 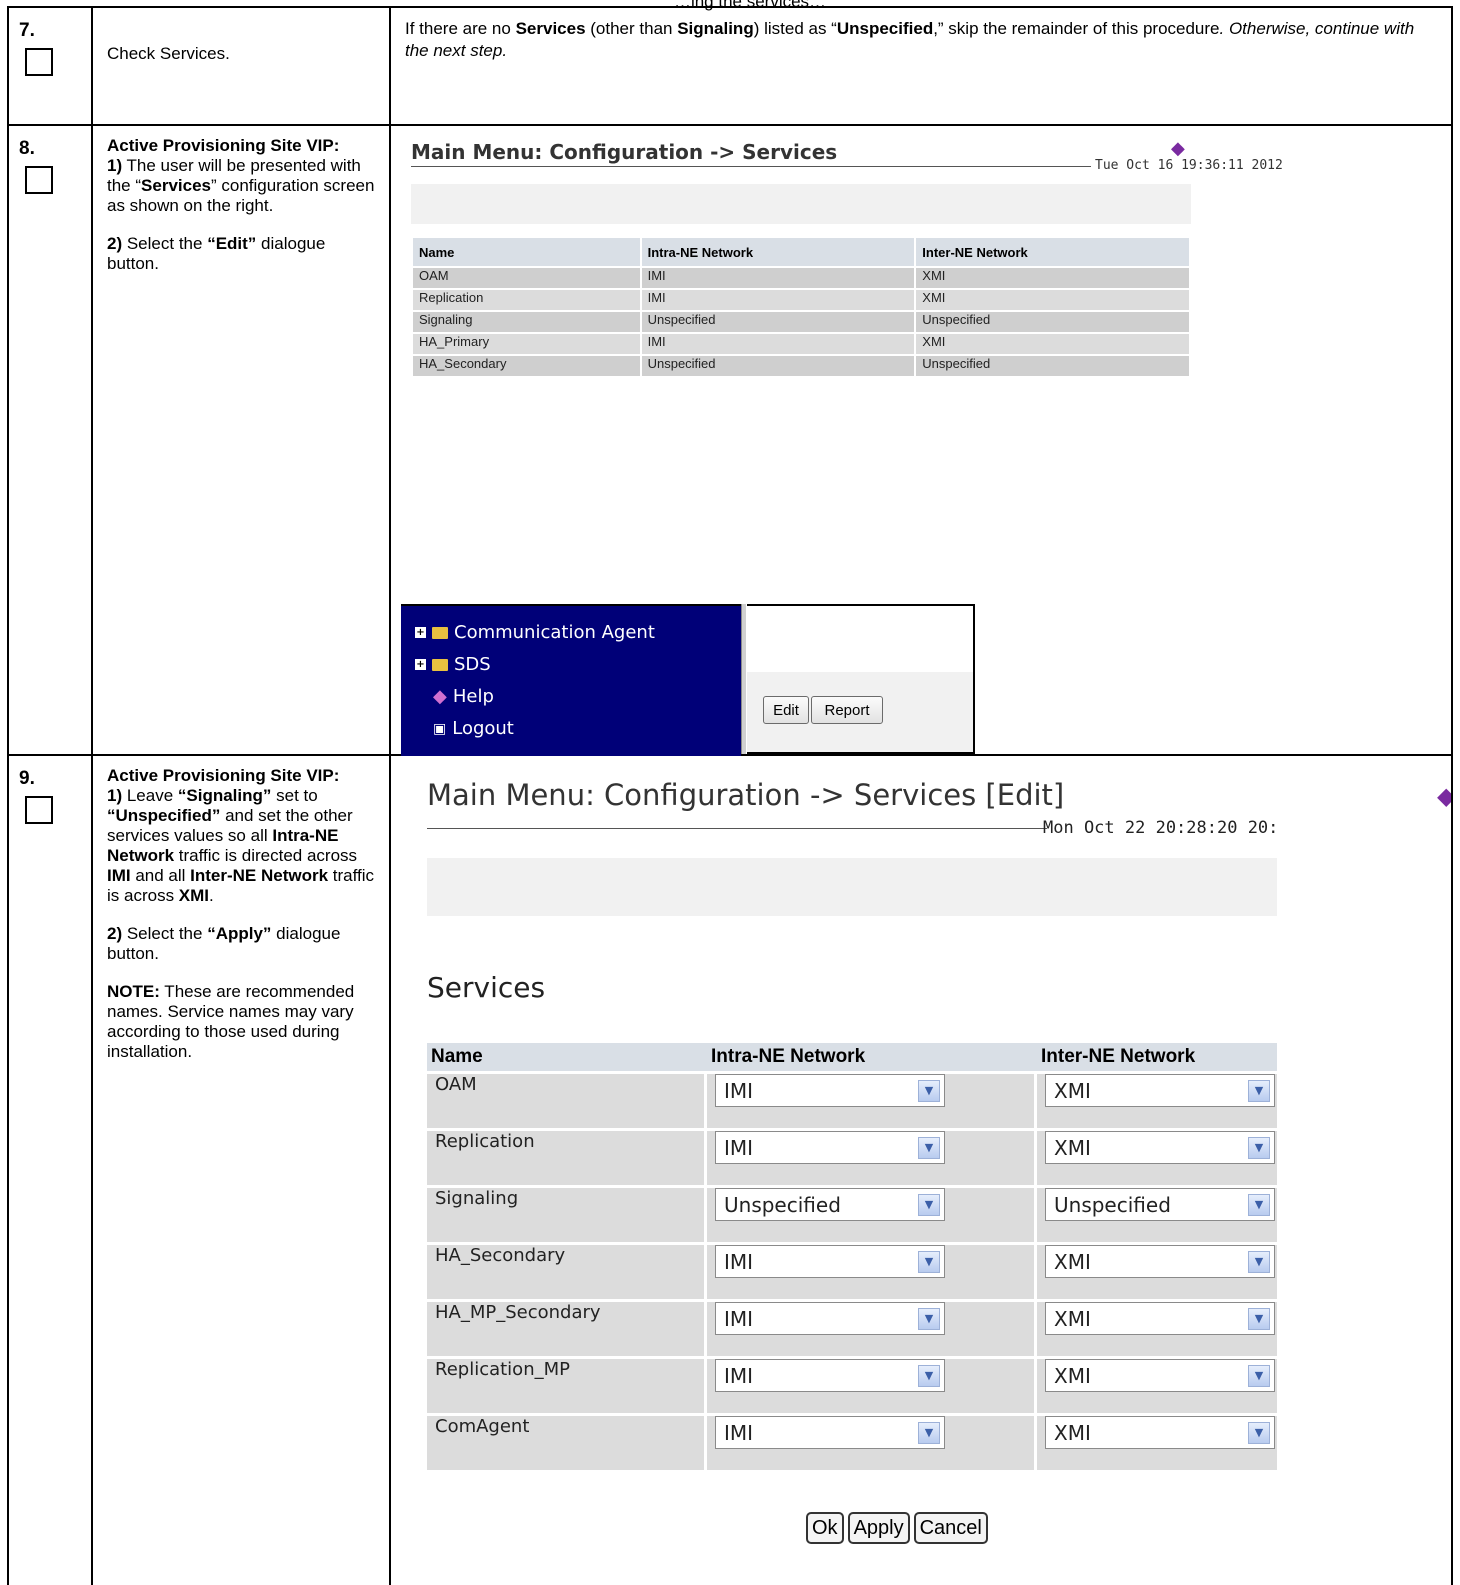 I want to click on apply-button: Apply, so click(x=878, y=1528).